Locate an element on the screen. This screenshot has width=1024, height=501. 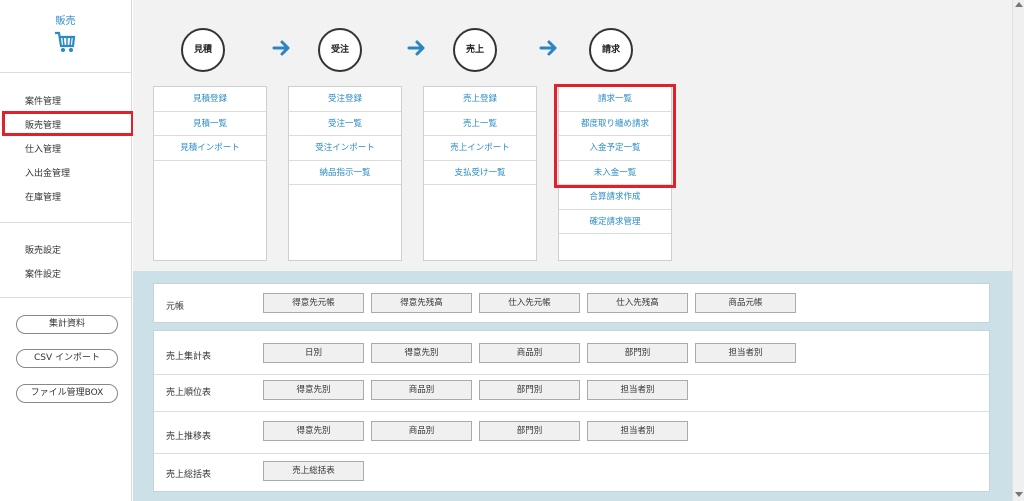
delivery-instruction-list-link: 納品指示一覧 is located at coordinates (345, 173).